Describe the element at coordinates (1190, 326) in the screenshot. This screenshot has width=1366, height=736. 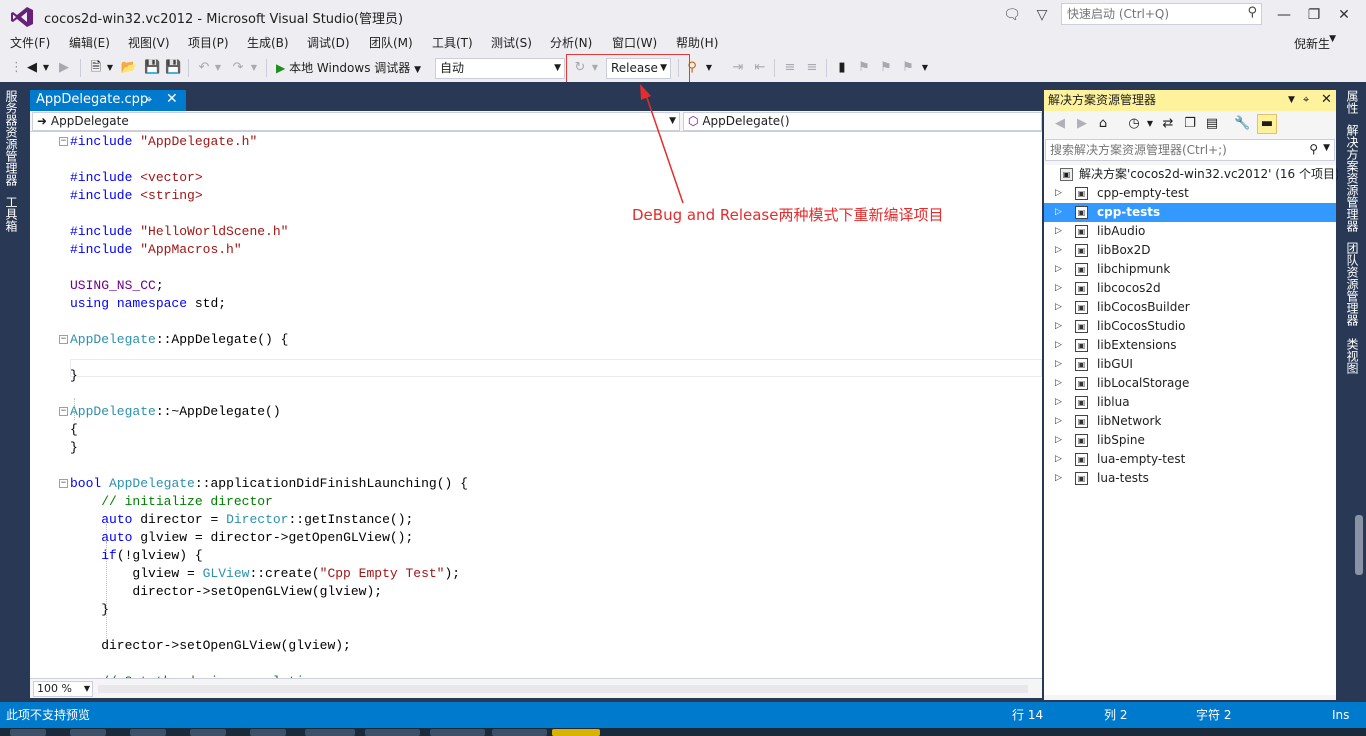
I see `tree-project-item: ▷ ▣ libCocosStudio` at that location.